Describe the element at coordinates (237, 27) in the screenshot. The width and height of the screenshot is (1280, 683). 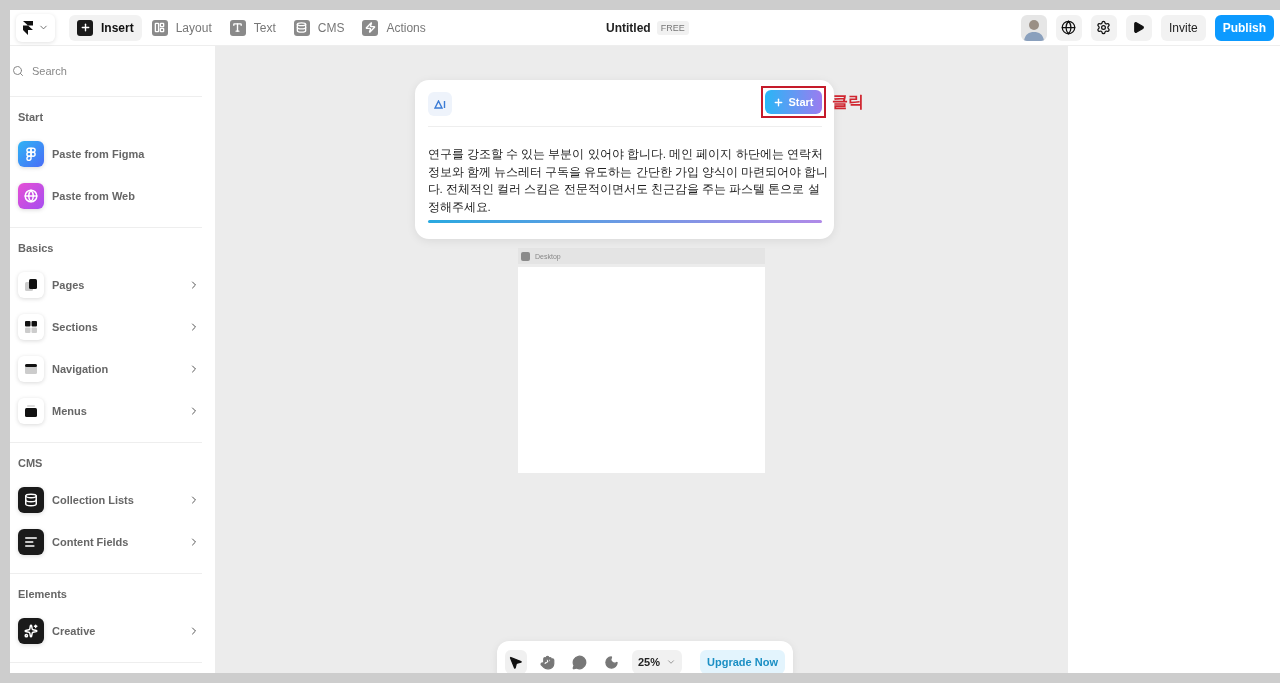
I see `text-icon` at that location.